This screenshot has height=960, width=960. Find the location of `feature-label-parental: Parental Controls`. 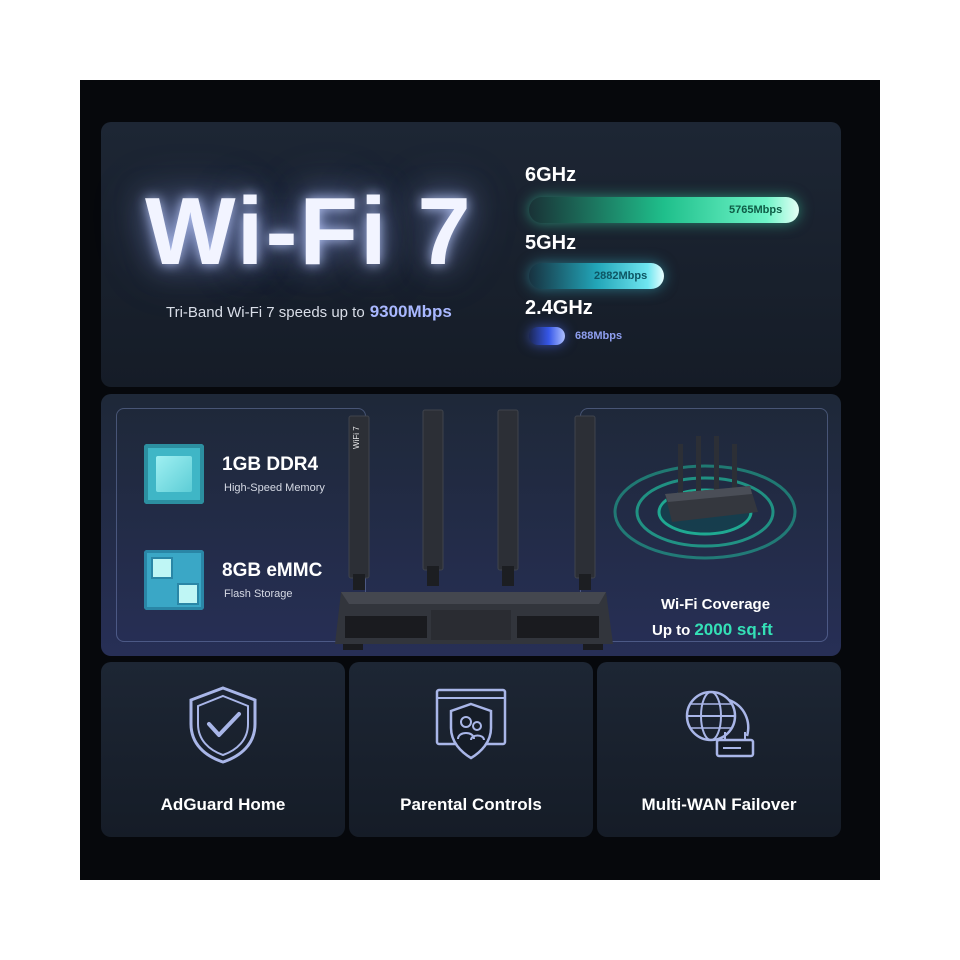

feature-label-parental: Parental Controls is located at coordinates (471, 804).